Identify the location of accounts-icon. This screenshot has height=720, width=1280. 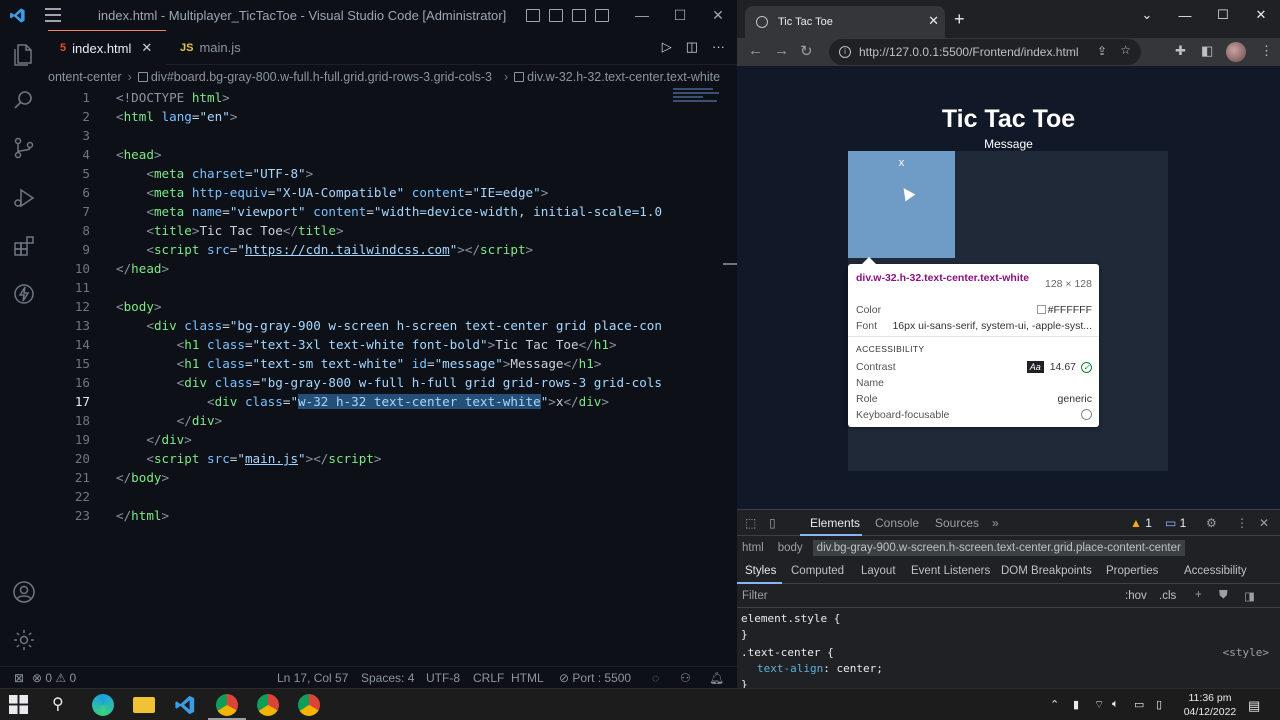
(24, 592).